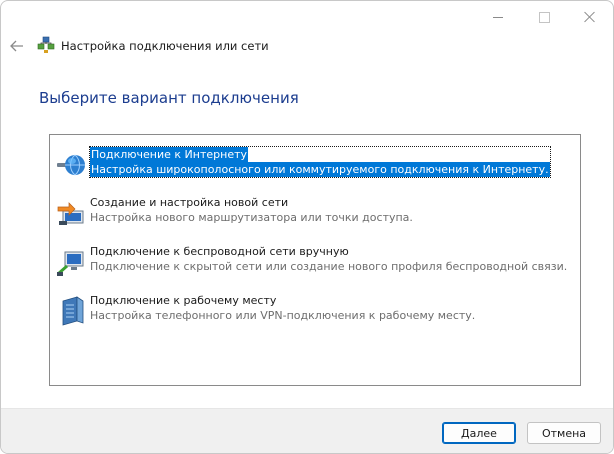 The image size is (614, 454). Describe the element at coordinates (189, 202) in the screenshot. I see `option-title: Создание и настройка новой сети` at that location.